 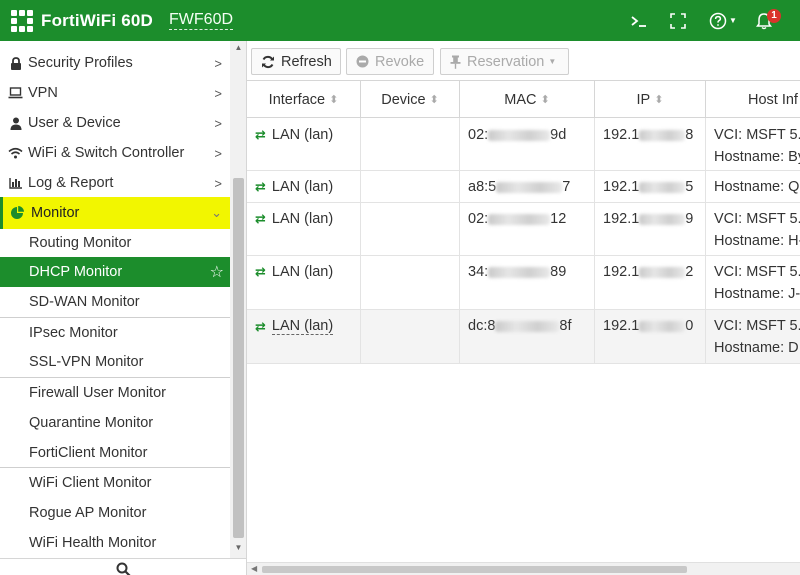 I want to click on fullscreen-icon, so click(x=679, y=20).